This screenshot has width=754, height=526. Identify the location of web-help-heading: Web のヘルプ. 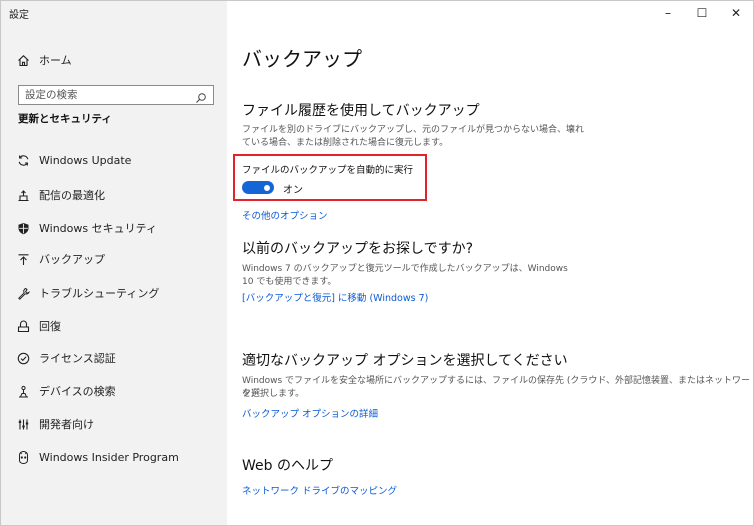
(287, 466).